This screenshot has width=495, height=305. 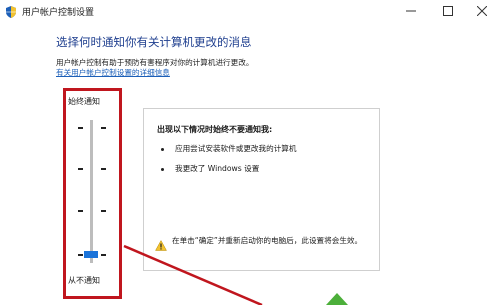 I want to click on page-heading: 选择何时通知你有关计算机更改的消息, so click(x=154, y=42).